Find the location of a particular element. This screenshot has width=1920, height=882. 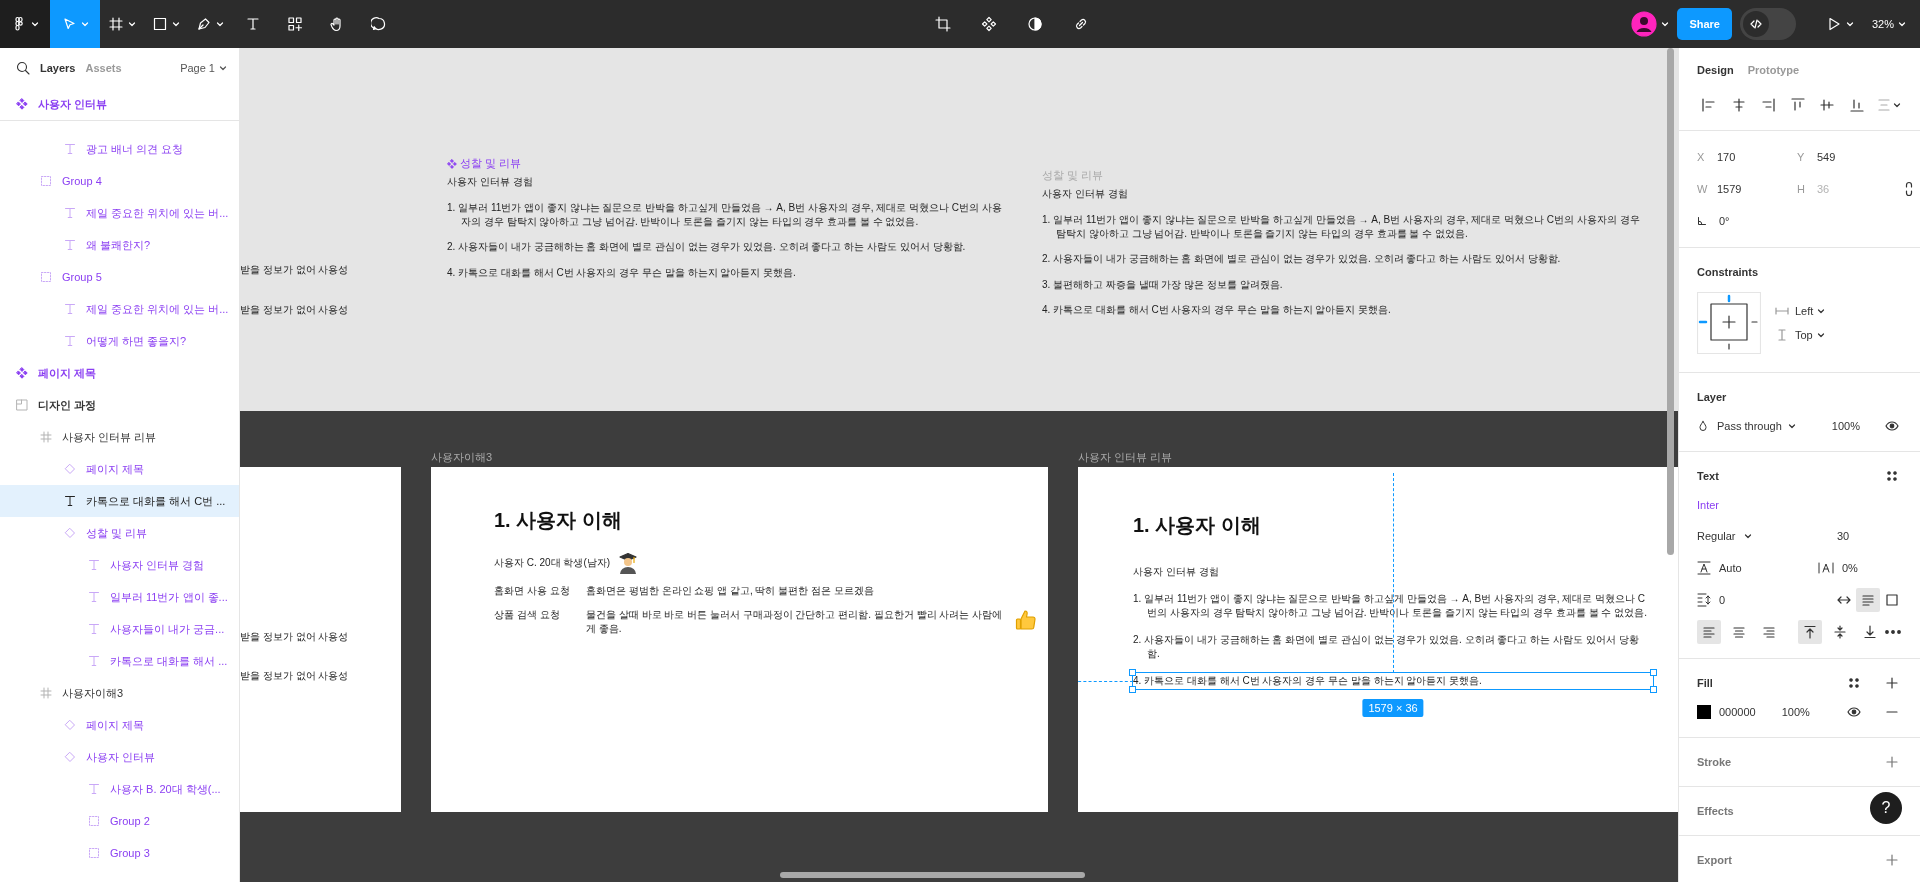

number-field: 549 is located at coordinates (1826, 157).